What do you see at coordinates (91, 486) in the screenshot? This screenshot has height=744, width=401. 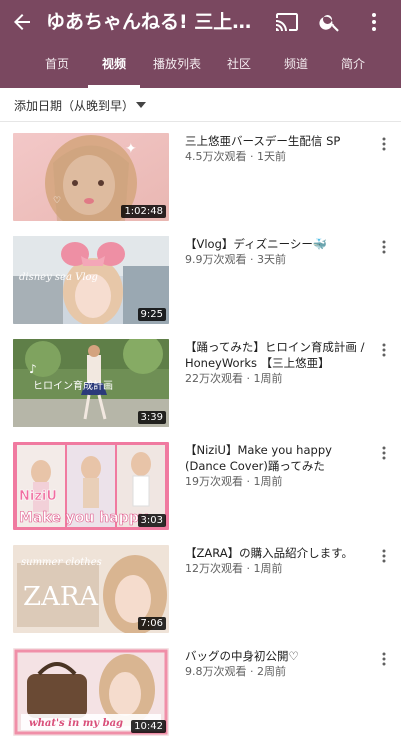 I see `video-thumbnail: NiziU Make you happy 3:03` at bounding box center [91, 486].